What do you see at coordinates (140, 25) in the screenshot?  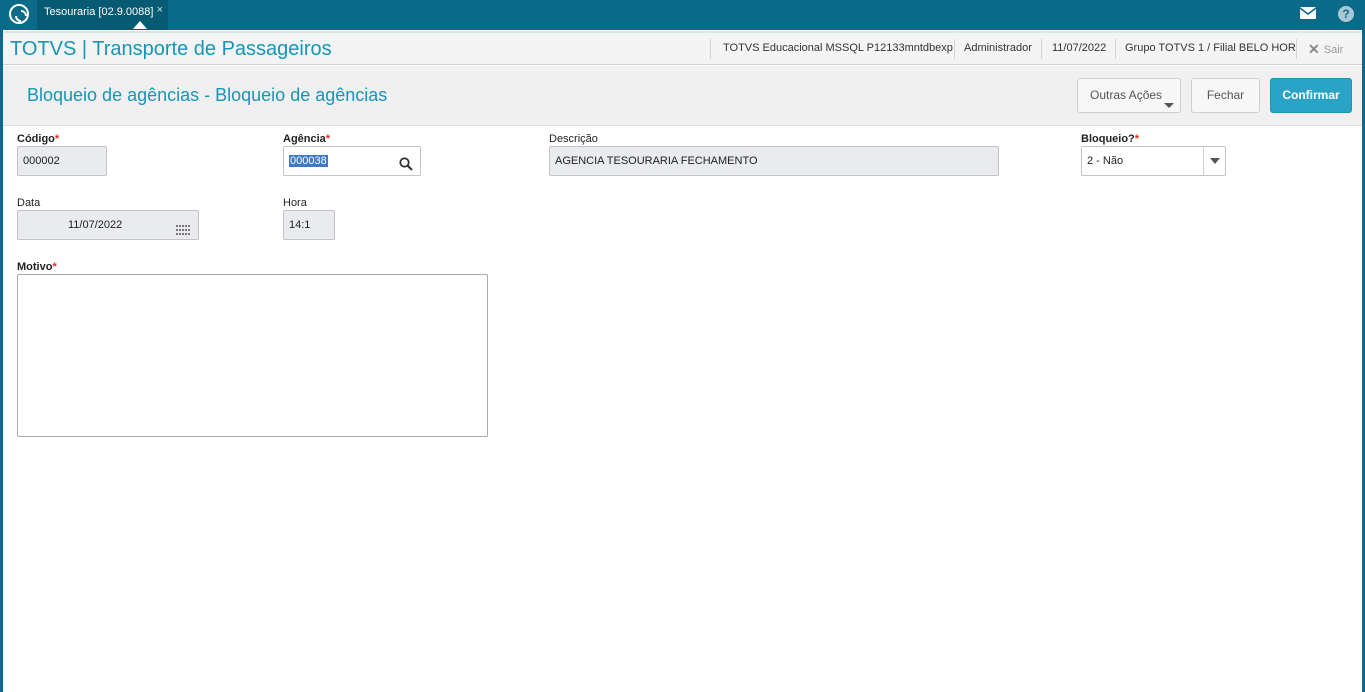 I see `tab-active-indicator` at bounding box center [140, 25].